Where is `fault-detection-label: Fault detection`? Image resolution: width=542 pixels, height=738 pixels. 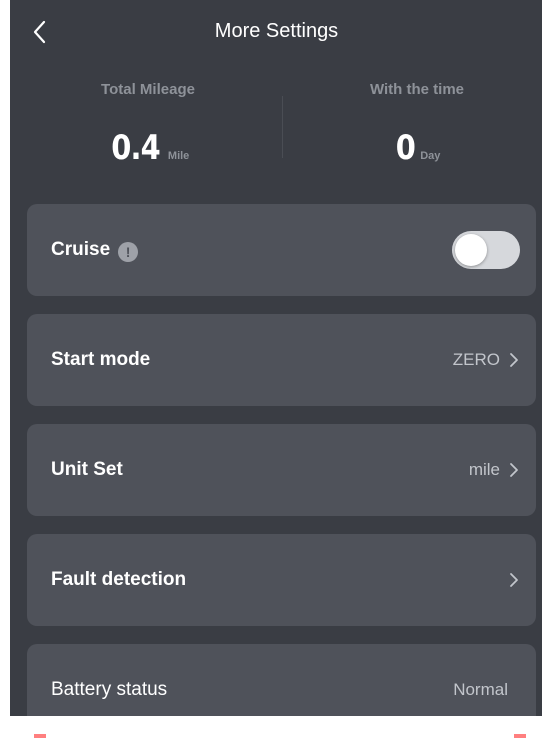
fault-detection-label: Fault detection is located at coordinates (119, 579).